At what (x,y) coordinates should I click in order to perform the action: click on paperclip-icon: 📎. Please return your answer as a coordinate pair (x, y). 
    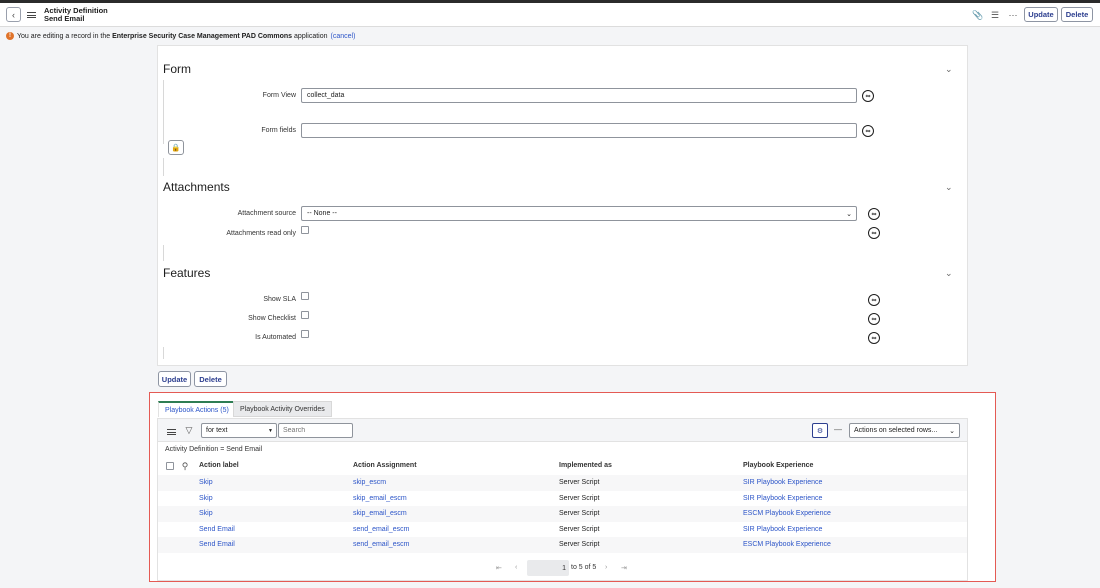
    Looking at the image, I should click on (977, 15).